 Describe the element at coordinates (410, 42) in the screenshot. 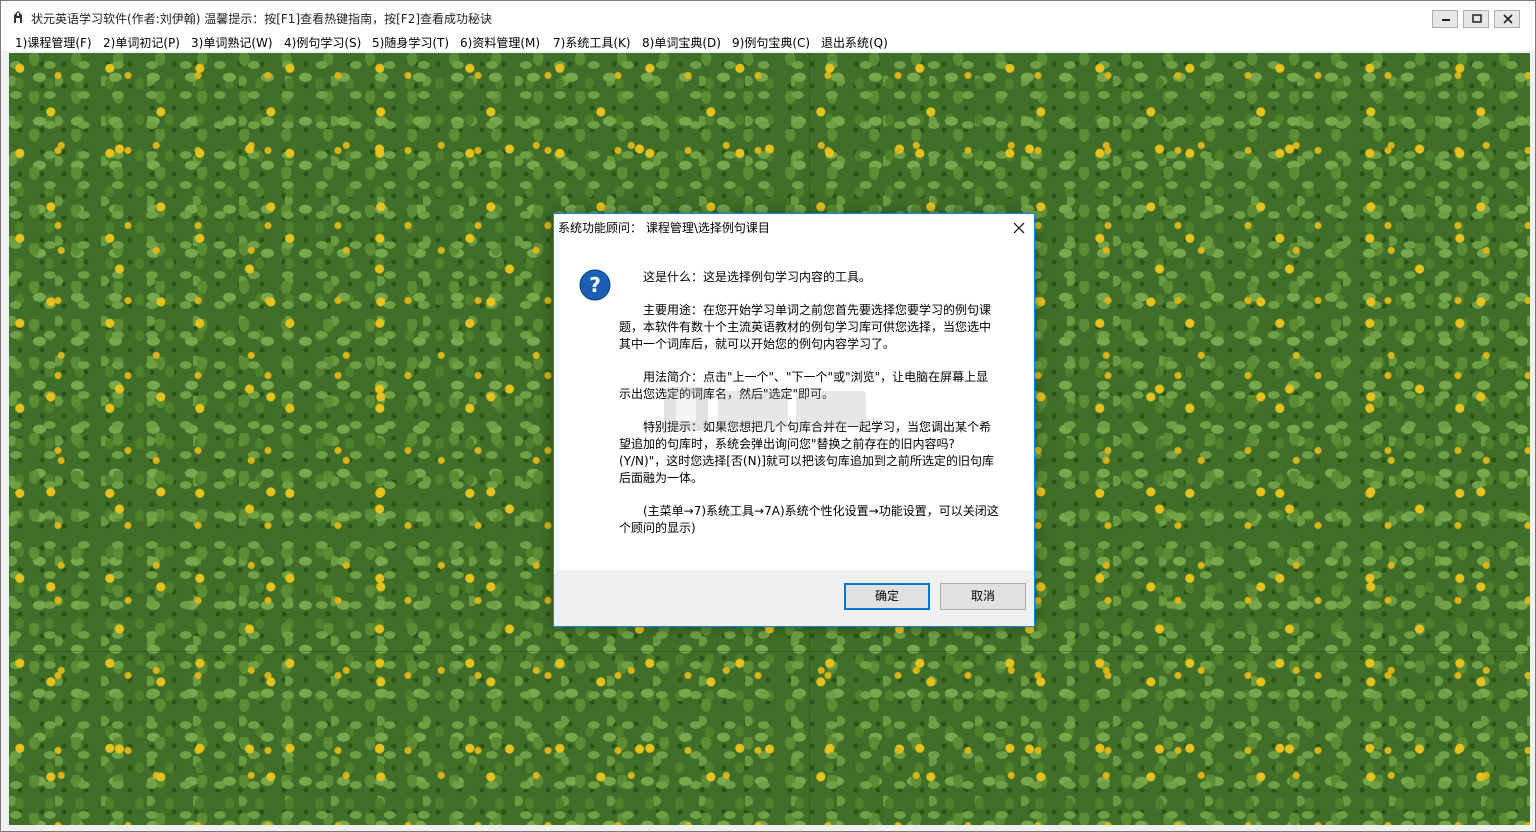

I see `menu-portable-study: 5)随身学习(T)` at that location.